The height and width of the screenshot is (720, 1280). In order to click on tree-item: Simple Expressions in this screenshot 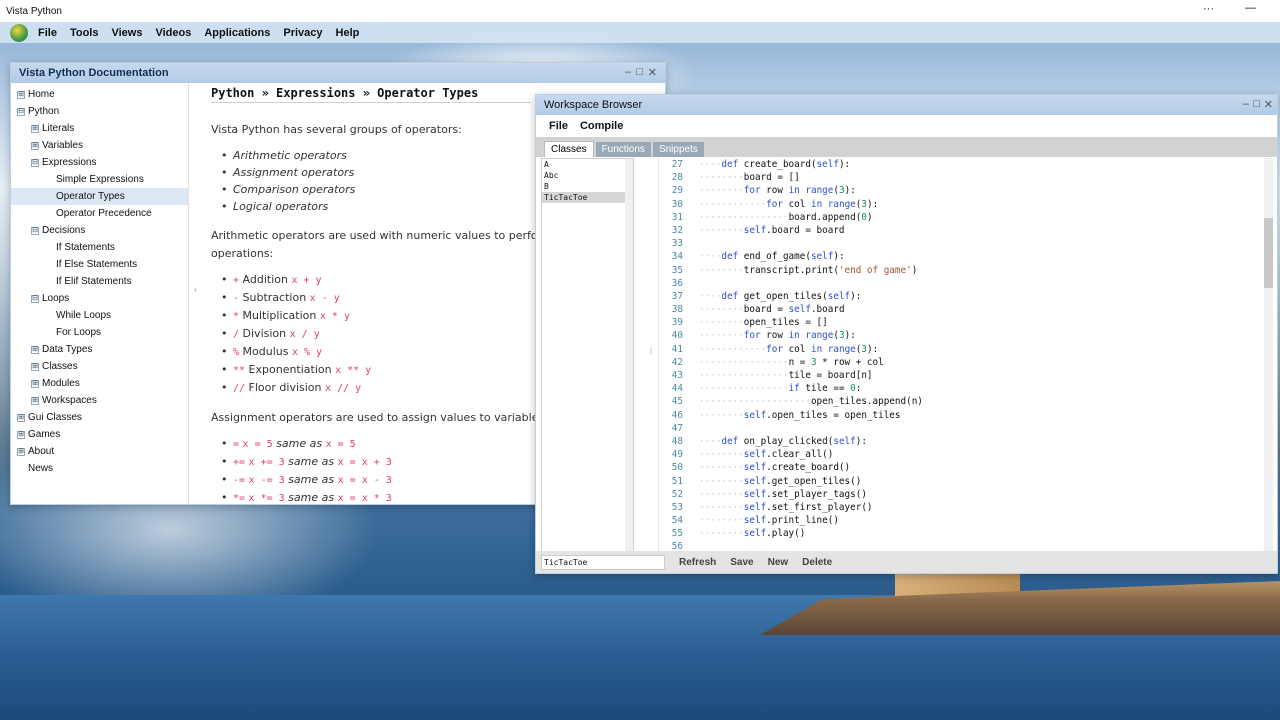, I will do `click(99, 179)`.